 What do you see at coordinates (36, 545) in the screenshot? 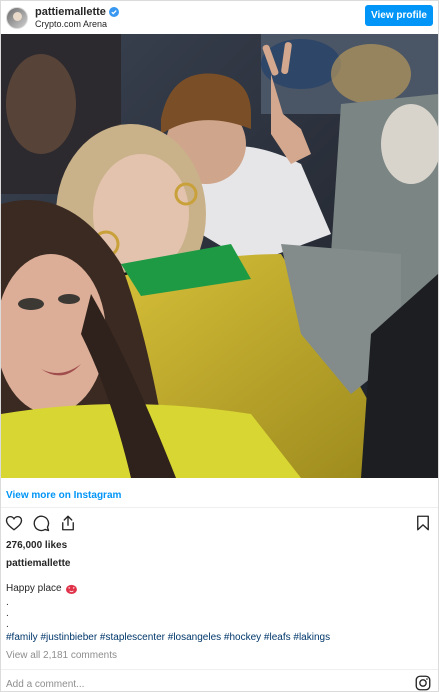
I see `likes-count: 276,000 likes` at bounding box center [36, 545].